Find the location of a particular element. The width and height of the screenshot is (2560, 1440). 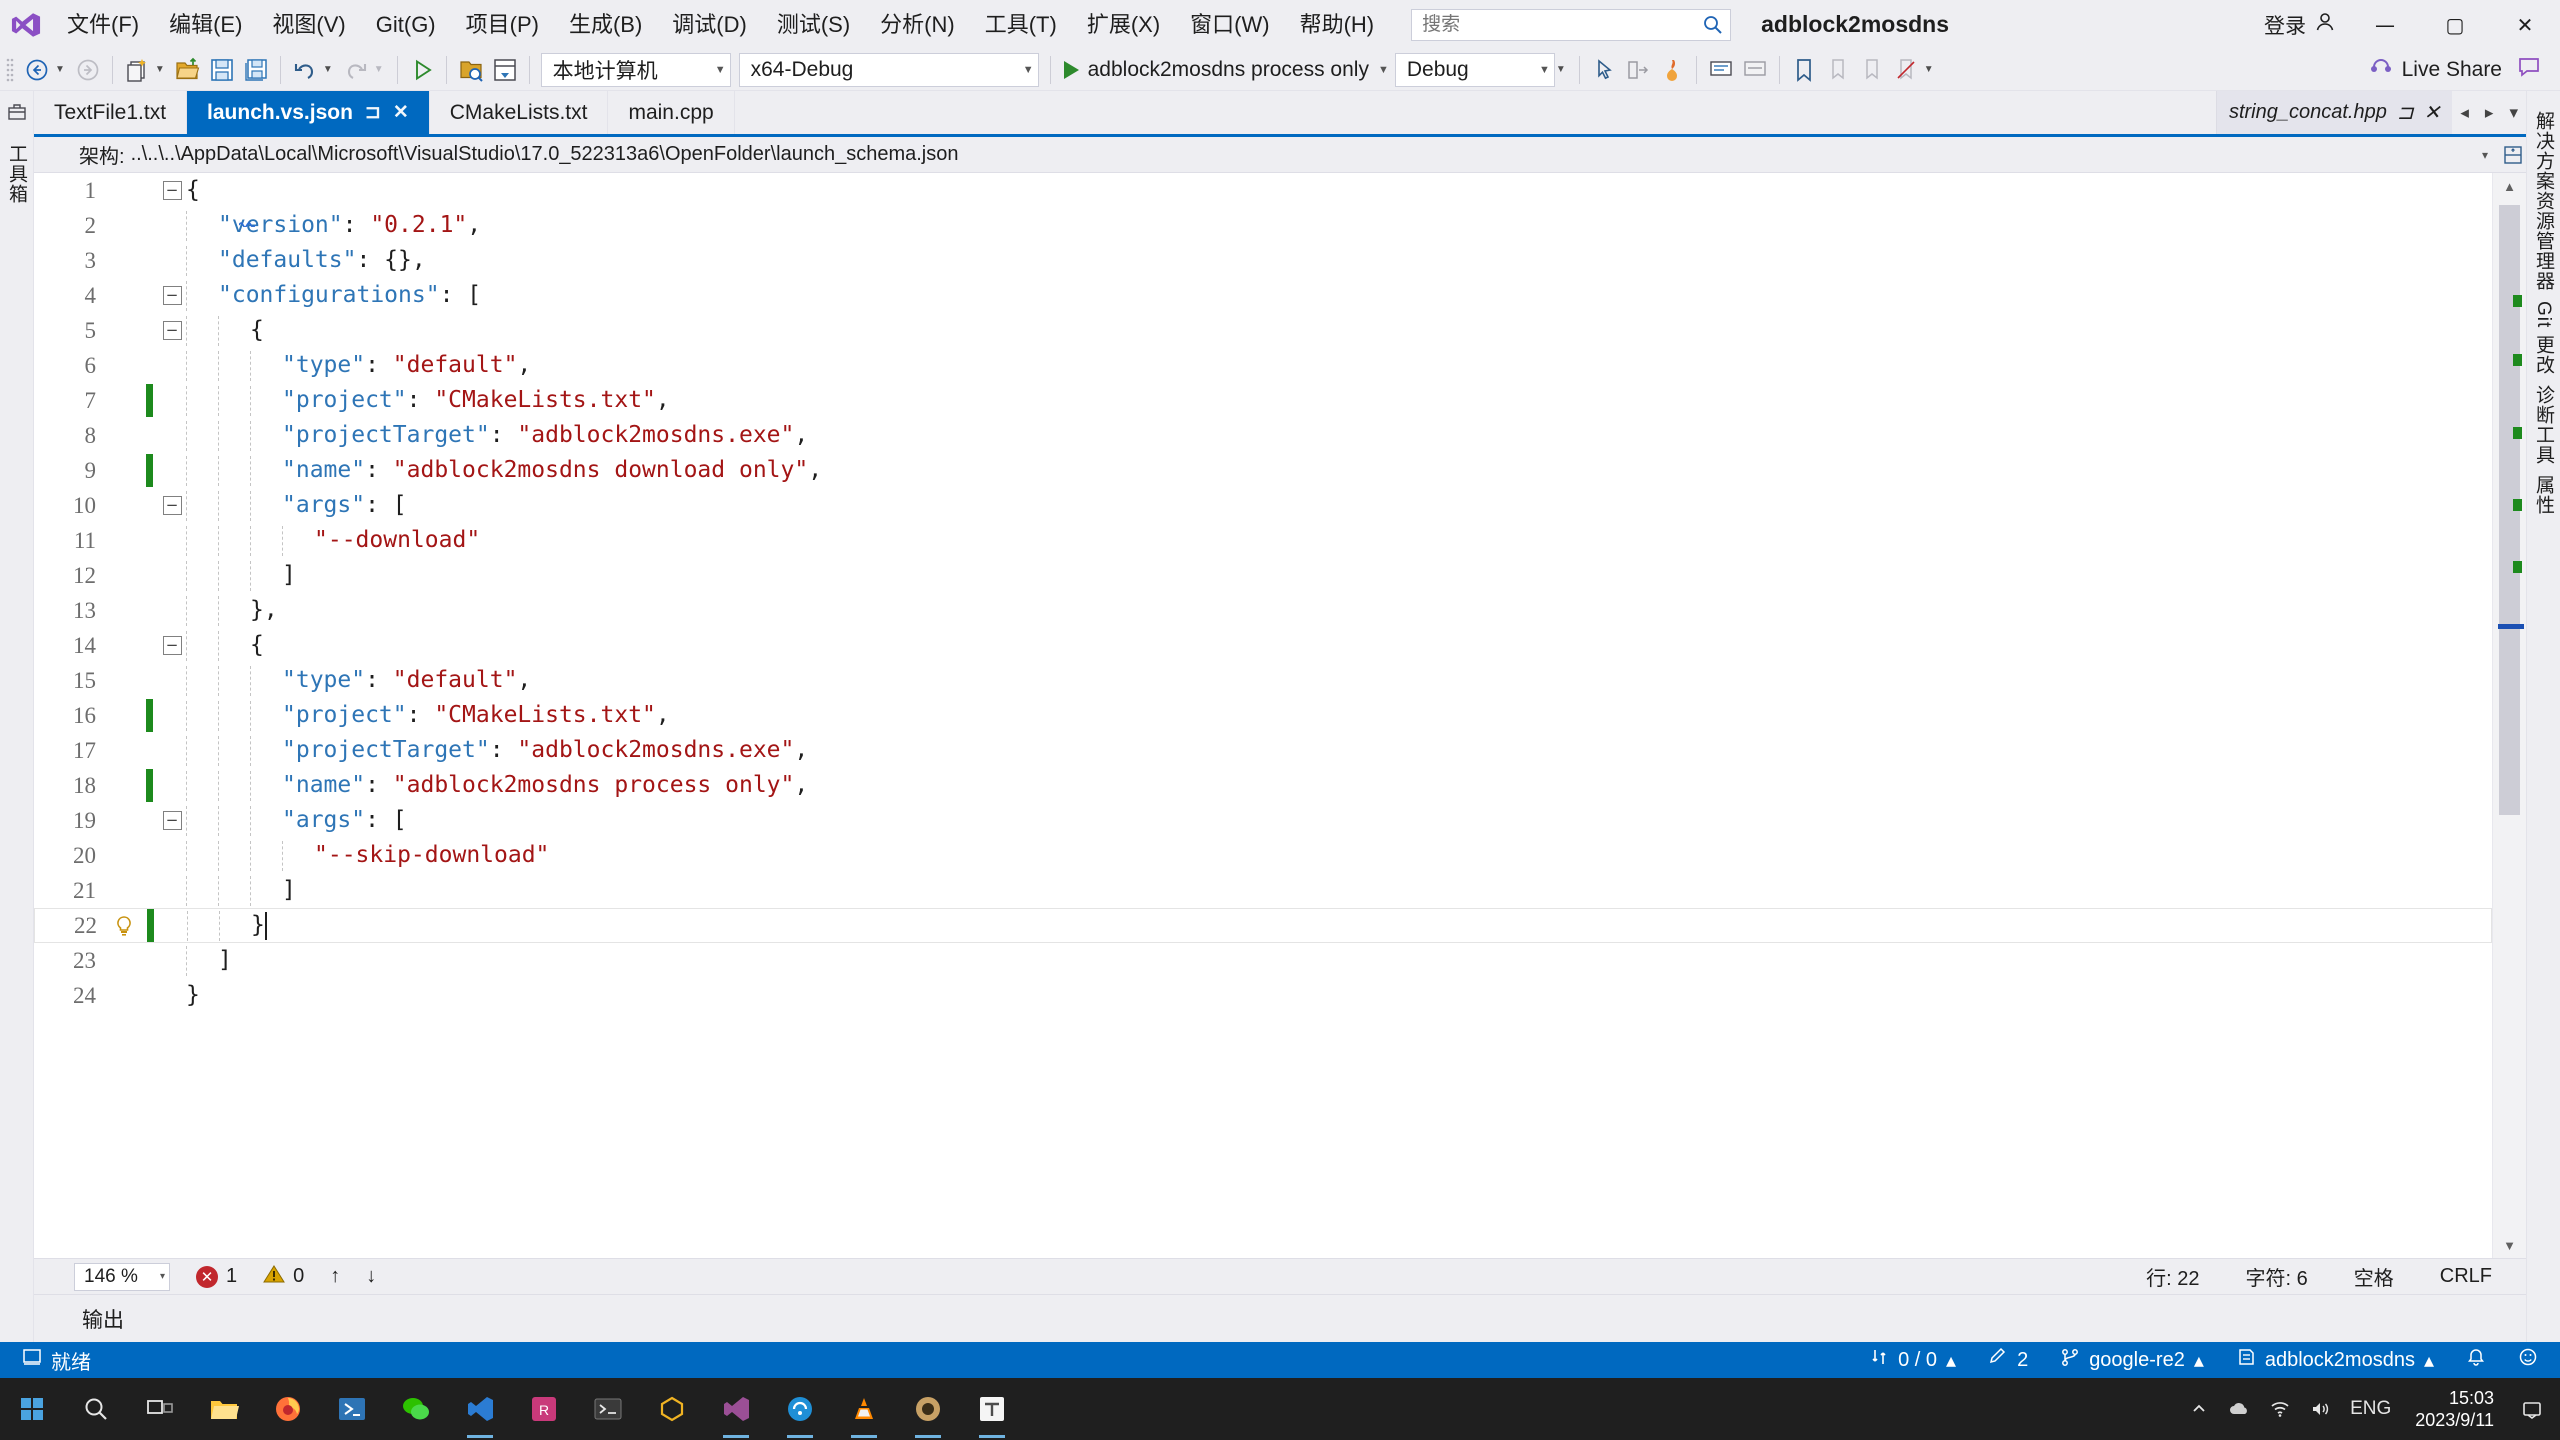

unity-icon is located at coordinates (672, 1409).